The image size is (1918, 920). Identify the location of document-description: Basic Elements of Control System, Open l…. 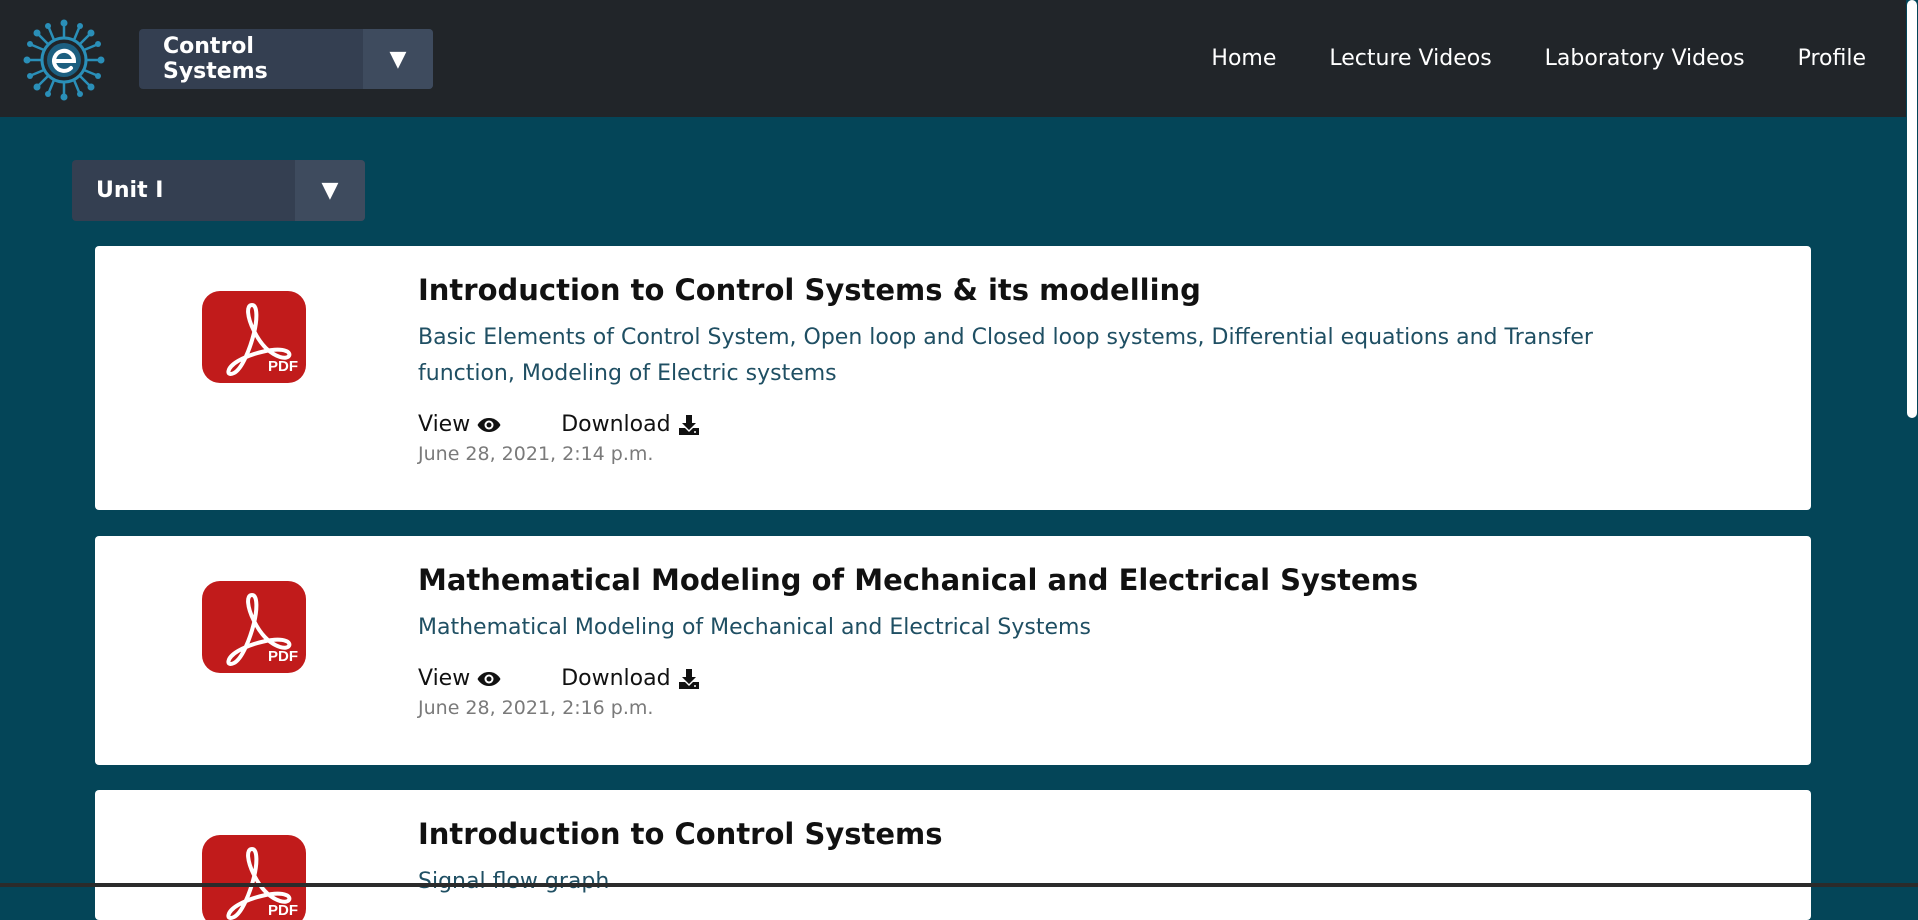
(1049, 356).